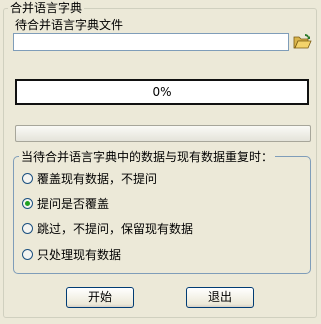  Describe the element at coordinates (46, 8) in the screenshot. I see `group-title: 合并语言字典` at that location.